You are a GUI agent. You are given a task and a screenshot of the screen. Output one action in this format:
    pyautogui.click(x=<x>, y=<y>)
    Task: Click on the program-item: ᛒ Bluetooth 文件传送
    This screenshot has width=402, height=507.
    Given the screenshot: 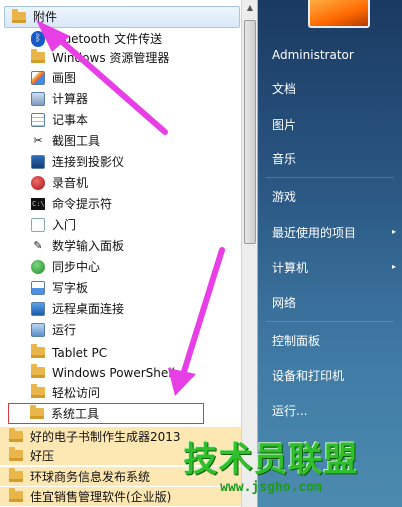 What is the action you would take?
    pyautogui.click(x=120, y=38)
    